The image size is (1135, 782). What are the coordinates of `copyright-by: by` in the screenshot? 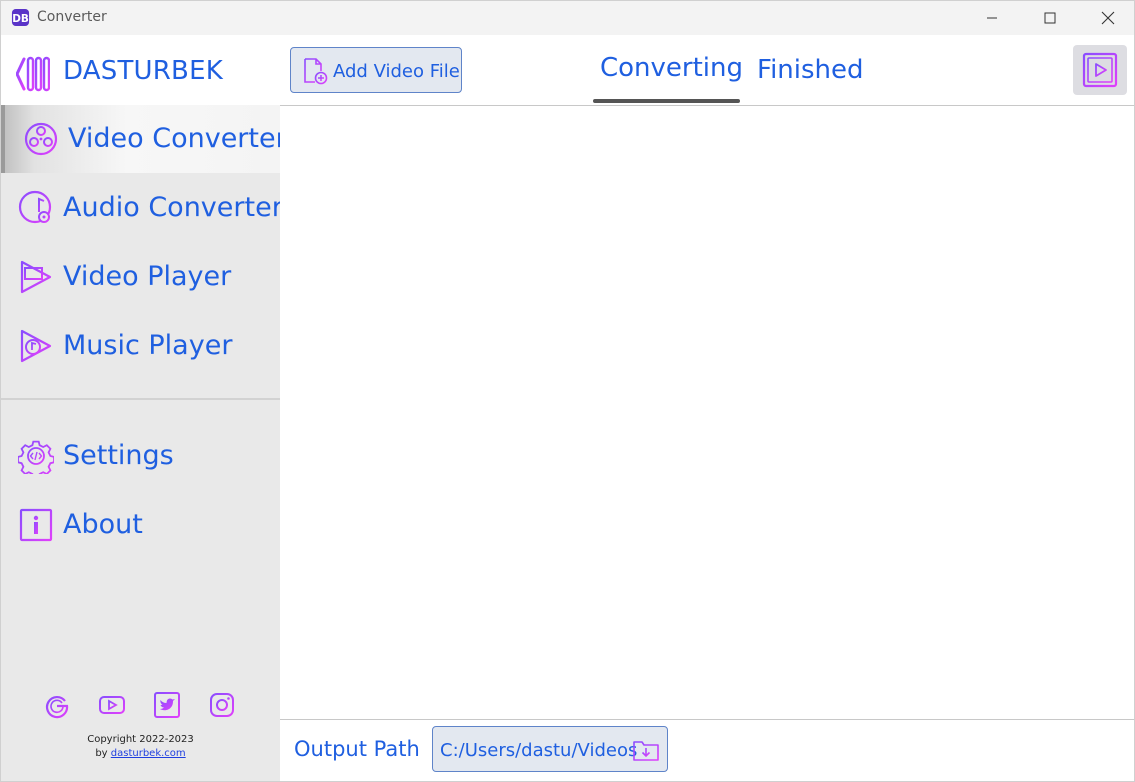 It's located at (103, 753).